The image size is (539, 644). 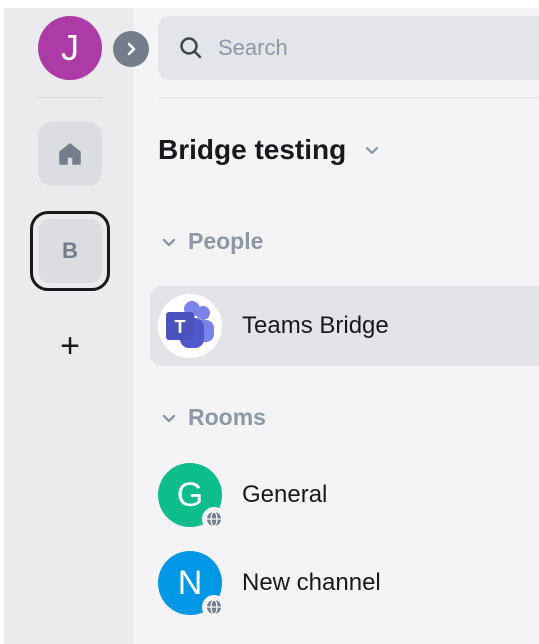 I want to click on space-button-bridge-testing: B, so click(x=70, y=251).